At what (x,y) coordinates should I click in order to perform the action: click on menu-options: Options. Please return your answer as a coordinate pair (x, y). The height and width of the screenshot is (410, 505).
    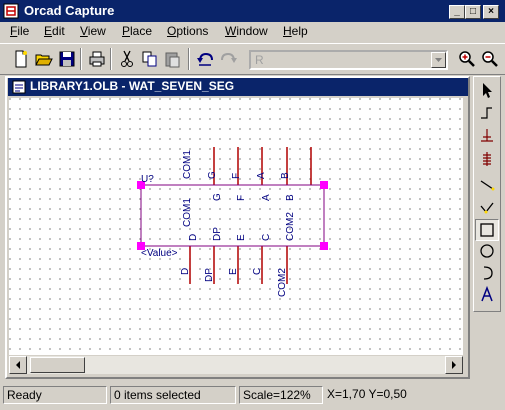
    Looking at the image, I should click on (187, 31).